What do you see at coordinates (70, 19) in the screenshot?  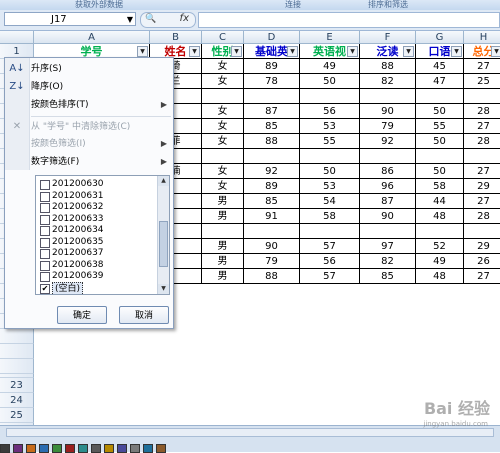 I see `name-box: J17 ▼` at bounding box center [70, 19].